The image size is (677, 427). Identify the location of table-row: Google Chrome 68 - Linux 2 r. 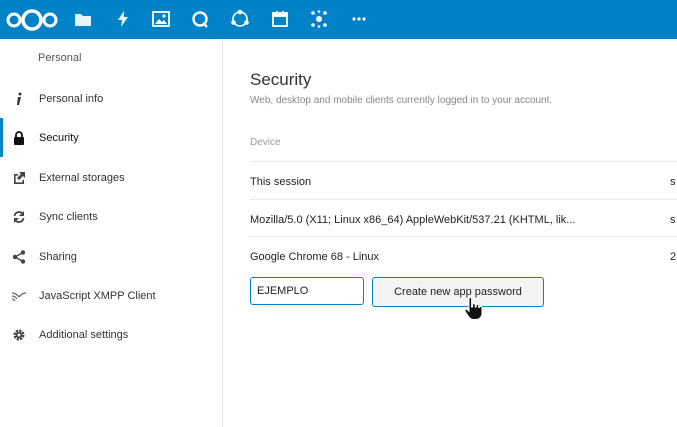
(463, 255).